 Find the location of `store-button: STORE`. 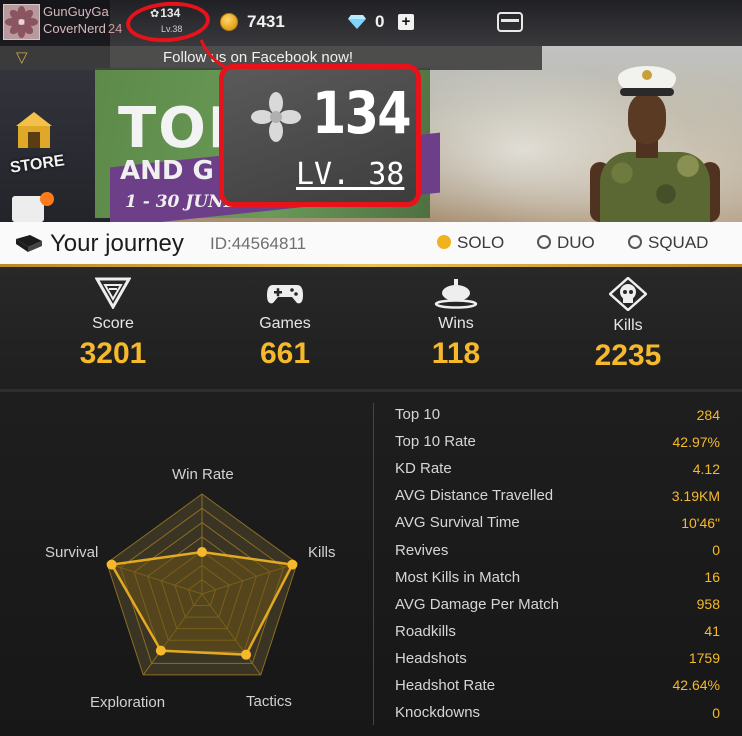

store-button: STORE is located at coordinates (36, 148).